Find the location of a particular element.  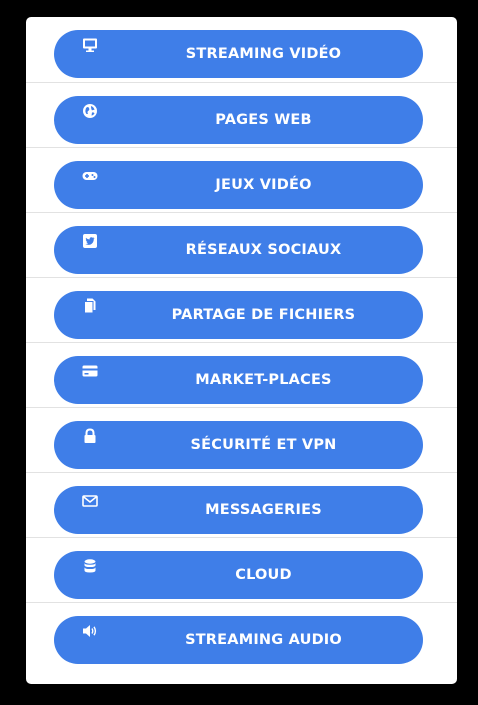

button-label: STREAMING AUDIO is located at coordinates (263, 640).